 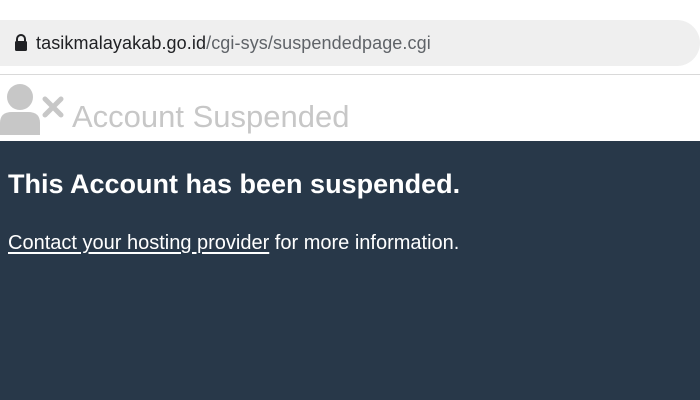 I want to click on user-remove-icon, so click(x=32, y=109).